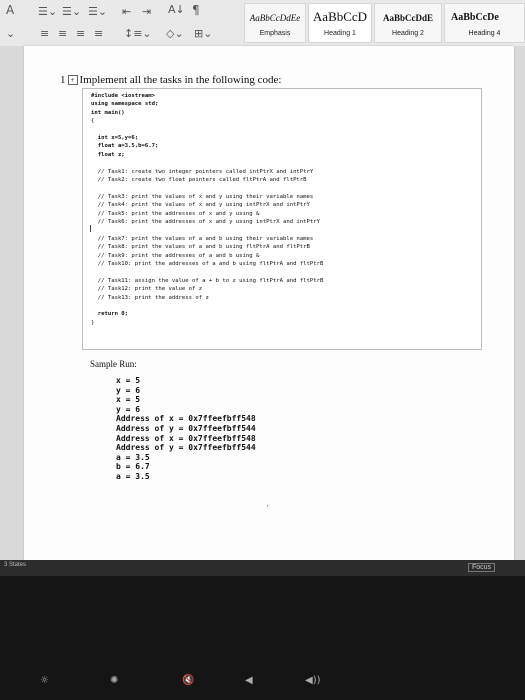 This screenshot has height=700, width=525. What do you see at coordinates (114, 680) in the screenshot?
I see `brightness-up-icon: ✺` at bounding box center [114, 680].